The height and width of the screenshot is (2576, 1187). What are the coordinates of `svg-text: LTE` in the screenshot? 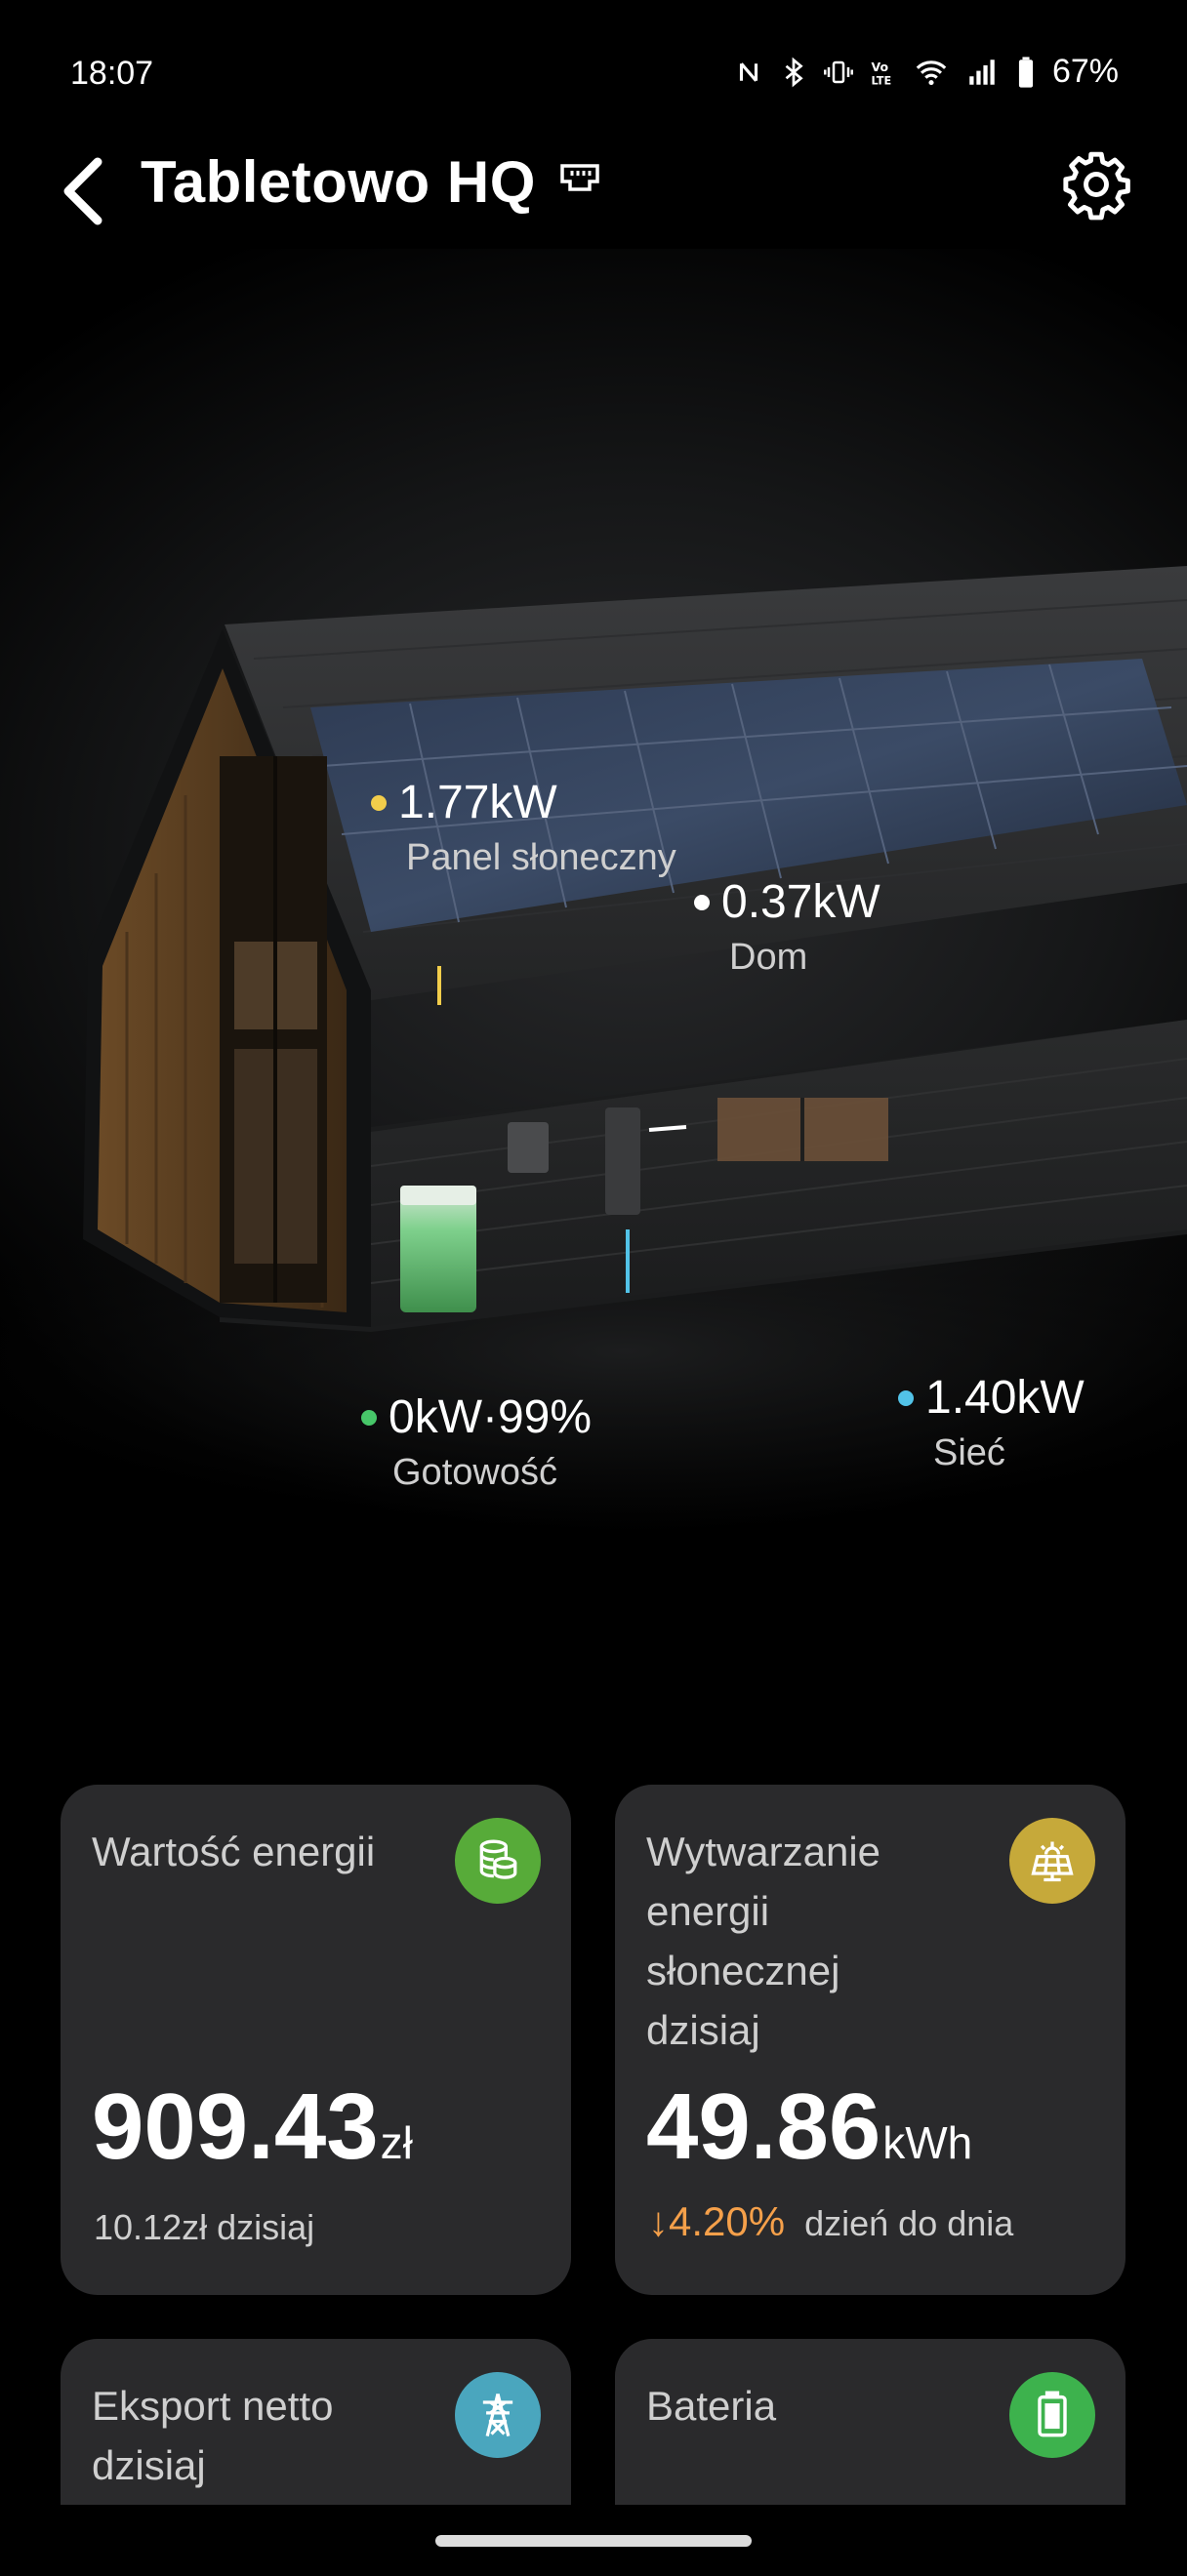 It's located at (881, 80).